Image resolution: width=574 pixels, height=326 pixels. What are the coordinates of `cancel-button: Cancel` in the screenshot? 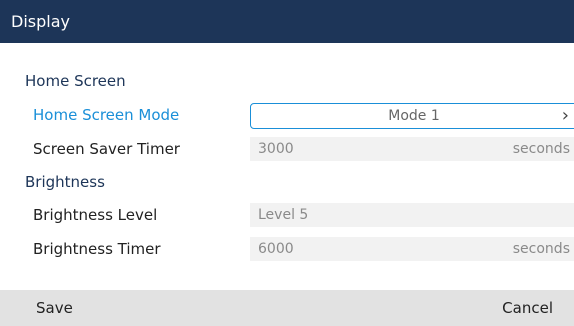 It's located at (527, 308).